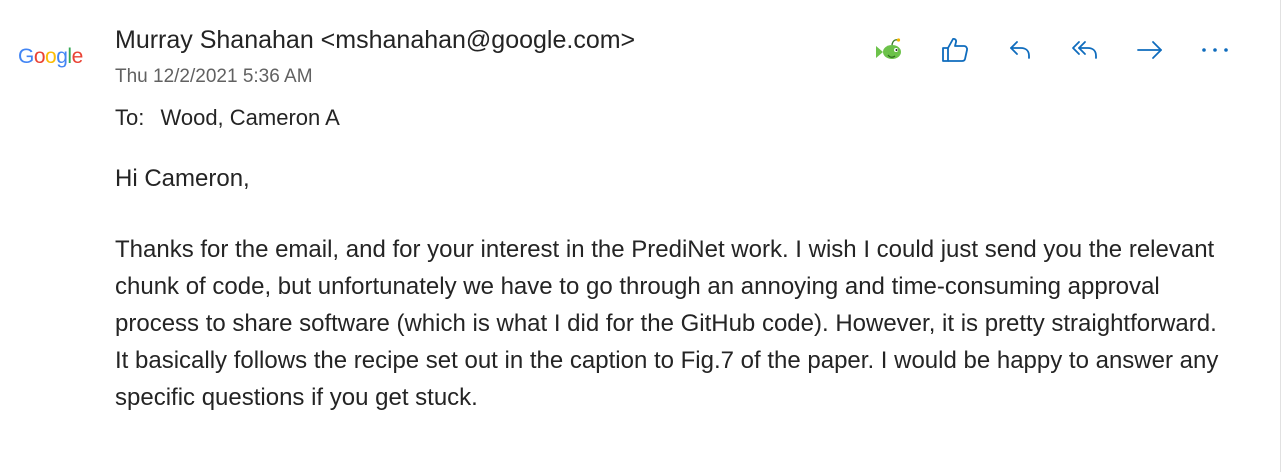  What do you see at coordinates (130, 117) in the screenshot?
I see `to-label: To:` at bounding box center [130, 117].